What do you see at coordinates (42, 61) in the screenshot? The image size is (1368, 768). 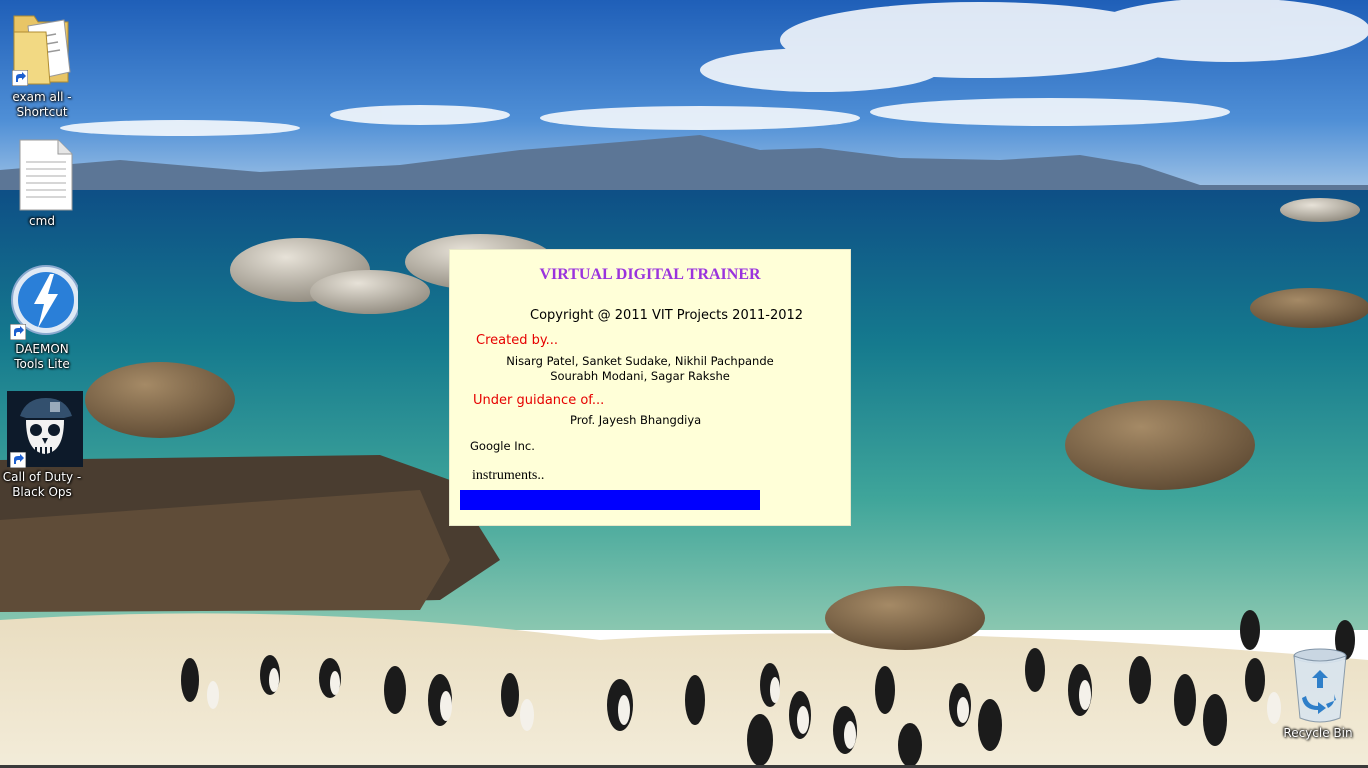 I see `desktop-icon-exam-all-shortcut: exam all - Shortcut` at bounding box center [42, 61].